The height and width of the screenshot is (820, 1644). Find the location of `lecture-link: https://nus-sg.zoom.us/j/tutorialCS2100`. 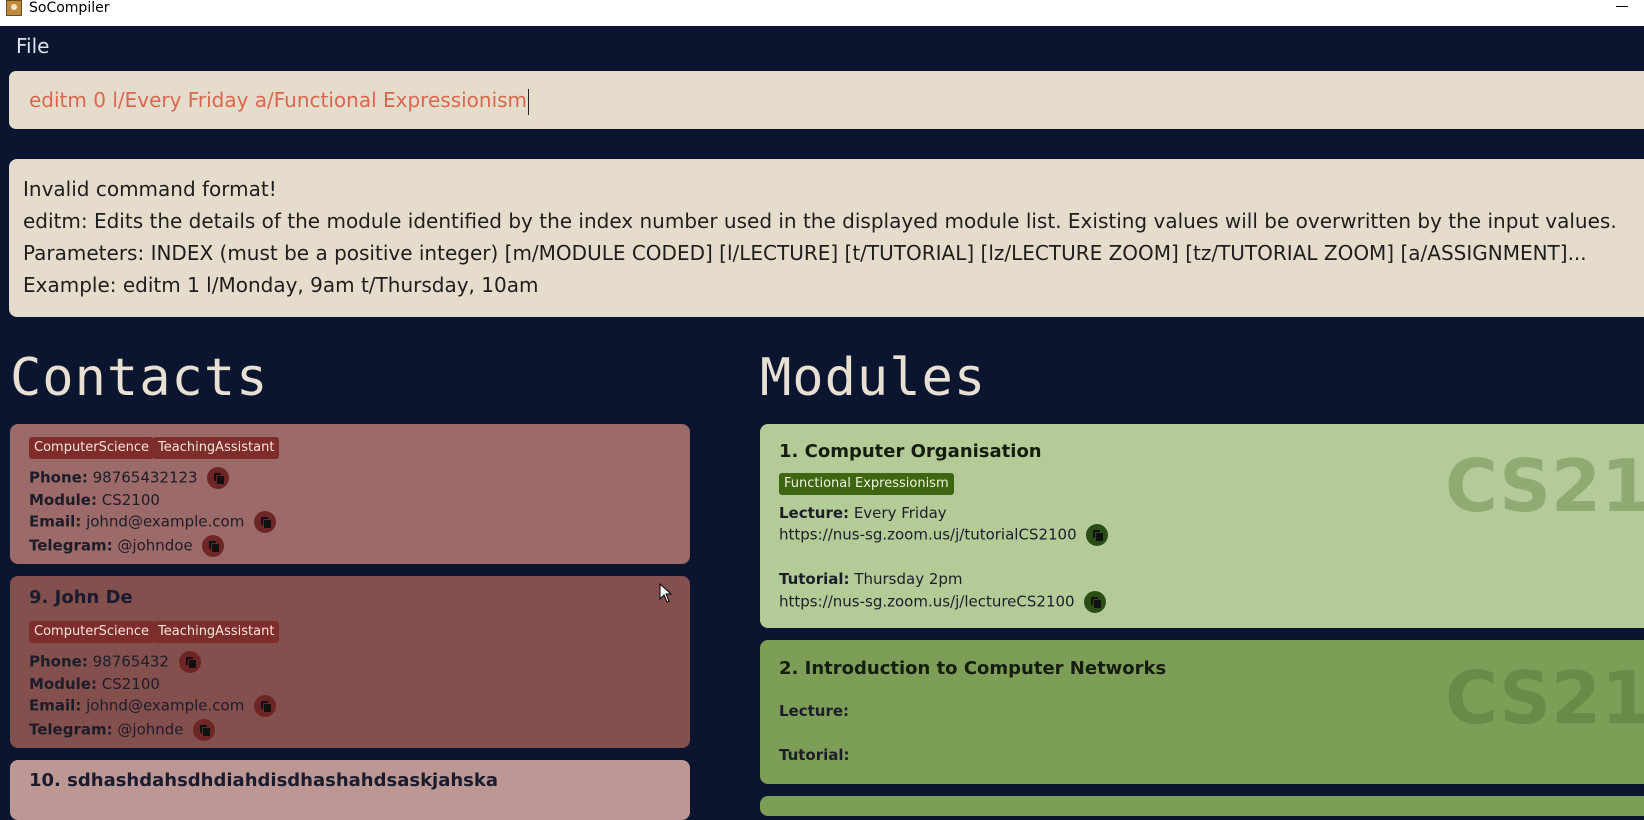

lecture-link: https://nus-sg.zoom.us/j/tutorialCS2100 is located at coordinates (928, 534).